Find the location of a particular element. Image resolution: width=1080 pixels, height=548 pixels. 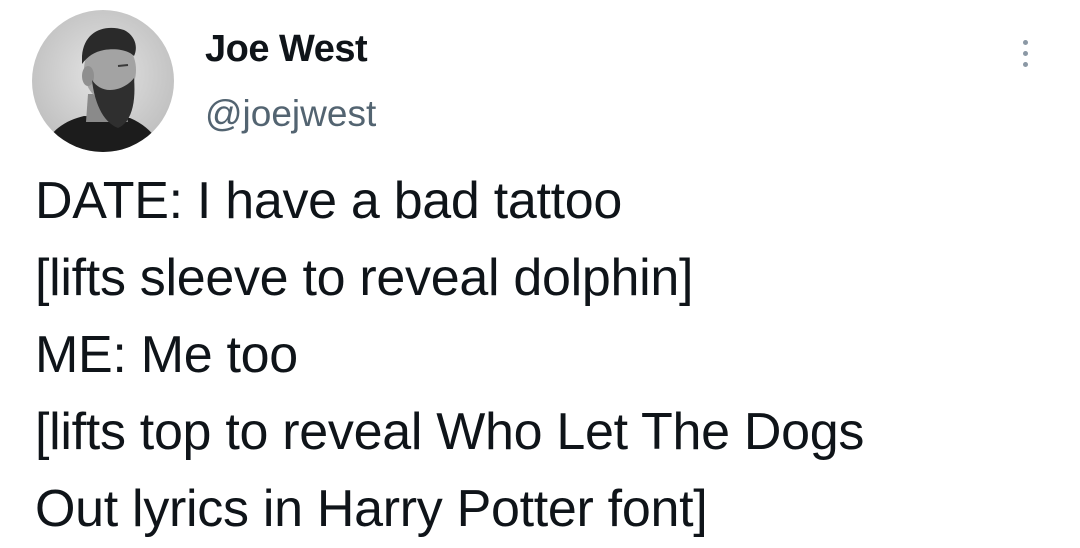

tweet-line: [lifts top to reveal Who Let The Dogs is located at coordinates (450, 432).